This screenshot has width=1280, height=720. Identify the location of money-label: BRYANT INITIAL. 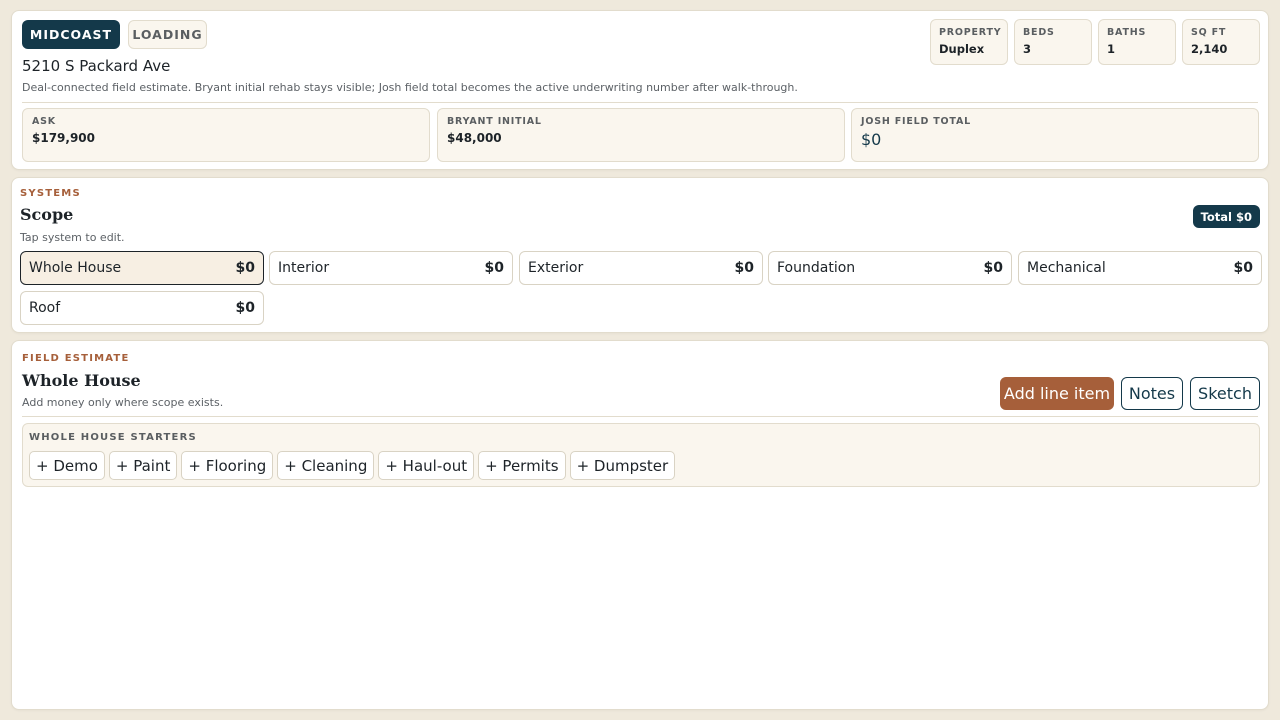
(494, 121).